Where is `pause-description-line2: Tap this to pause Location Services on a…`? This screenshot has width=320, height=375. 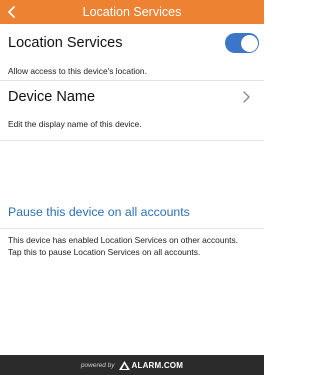 pause-description-line2: Tap this to pause Location Services on a… is located at coordinates (104, 251).